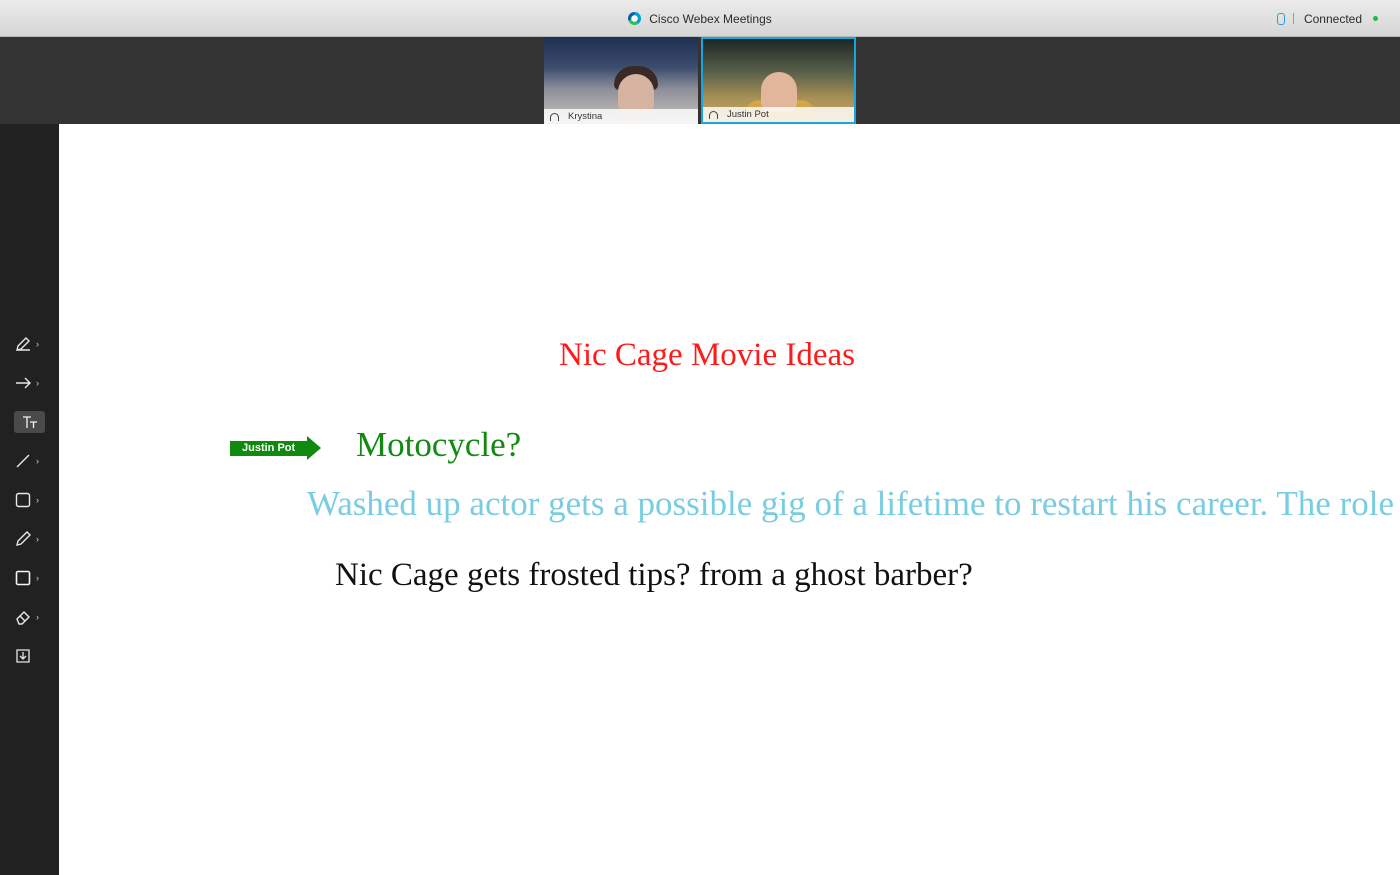 This screenshot has width=1400, height=875. I want to click on remote-cursor-tag: Justin Pot, so click(276, 448).